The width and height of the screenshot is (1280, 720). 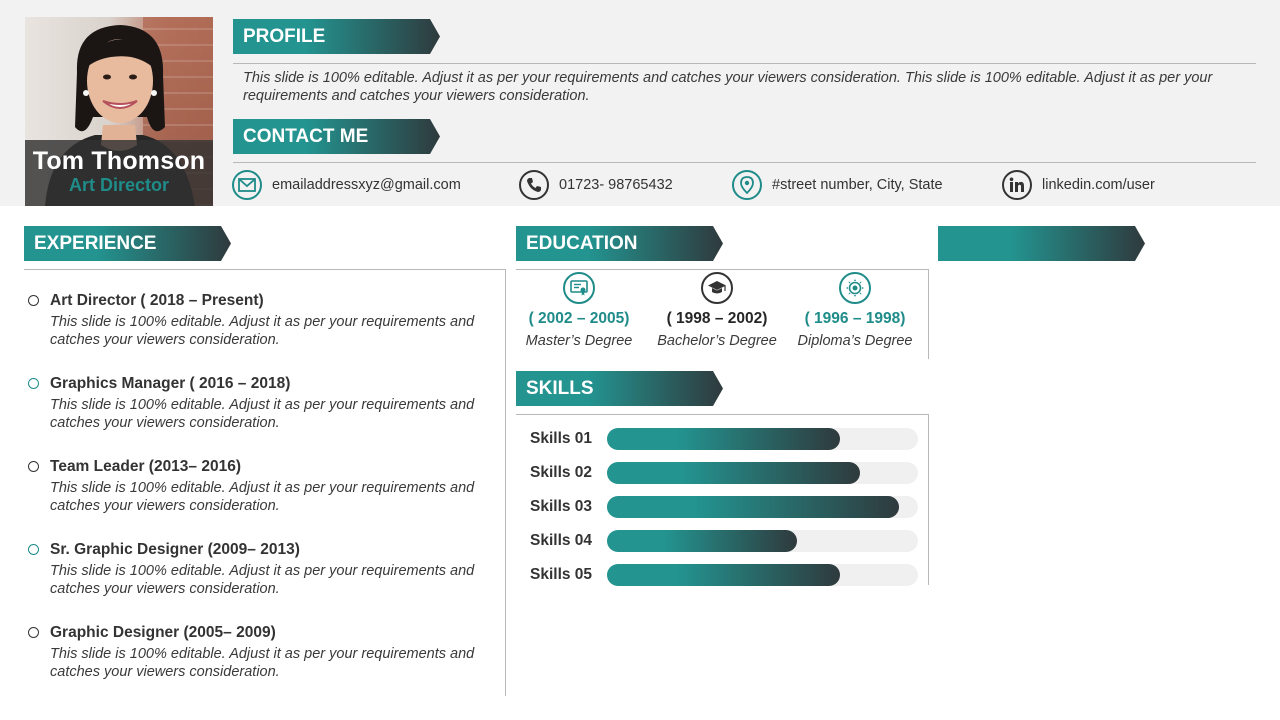 I want to click on contact-phone: 01723- 98765432, so click(x=596, y=185).